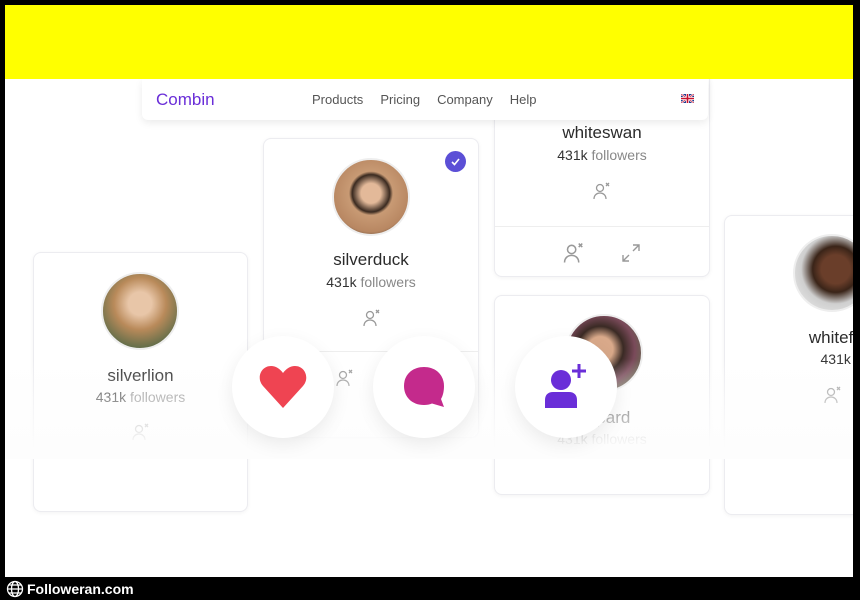 The width and height of the screenshot is (860, 600). I want to click on verified-check-icon, so click(455, 161).